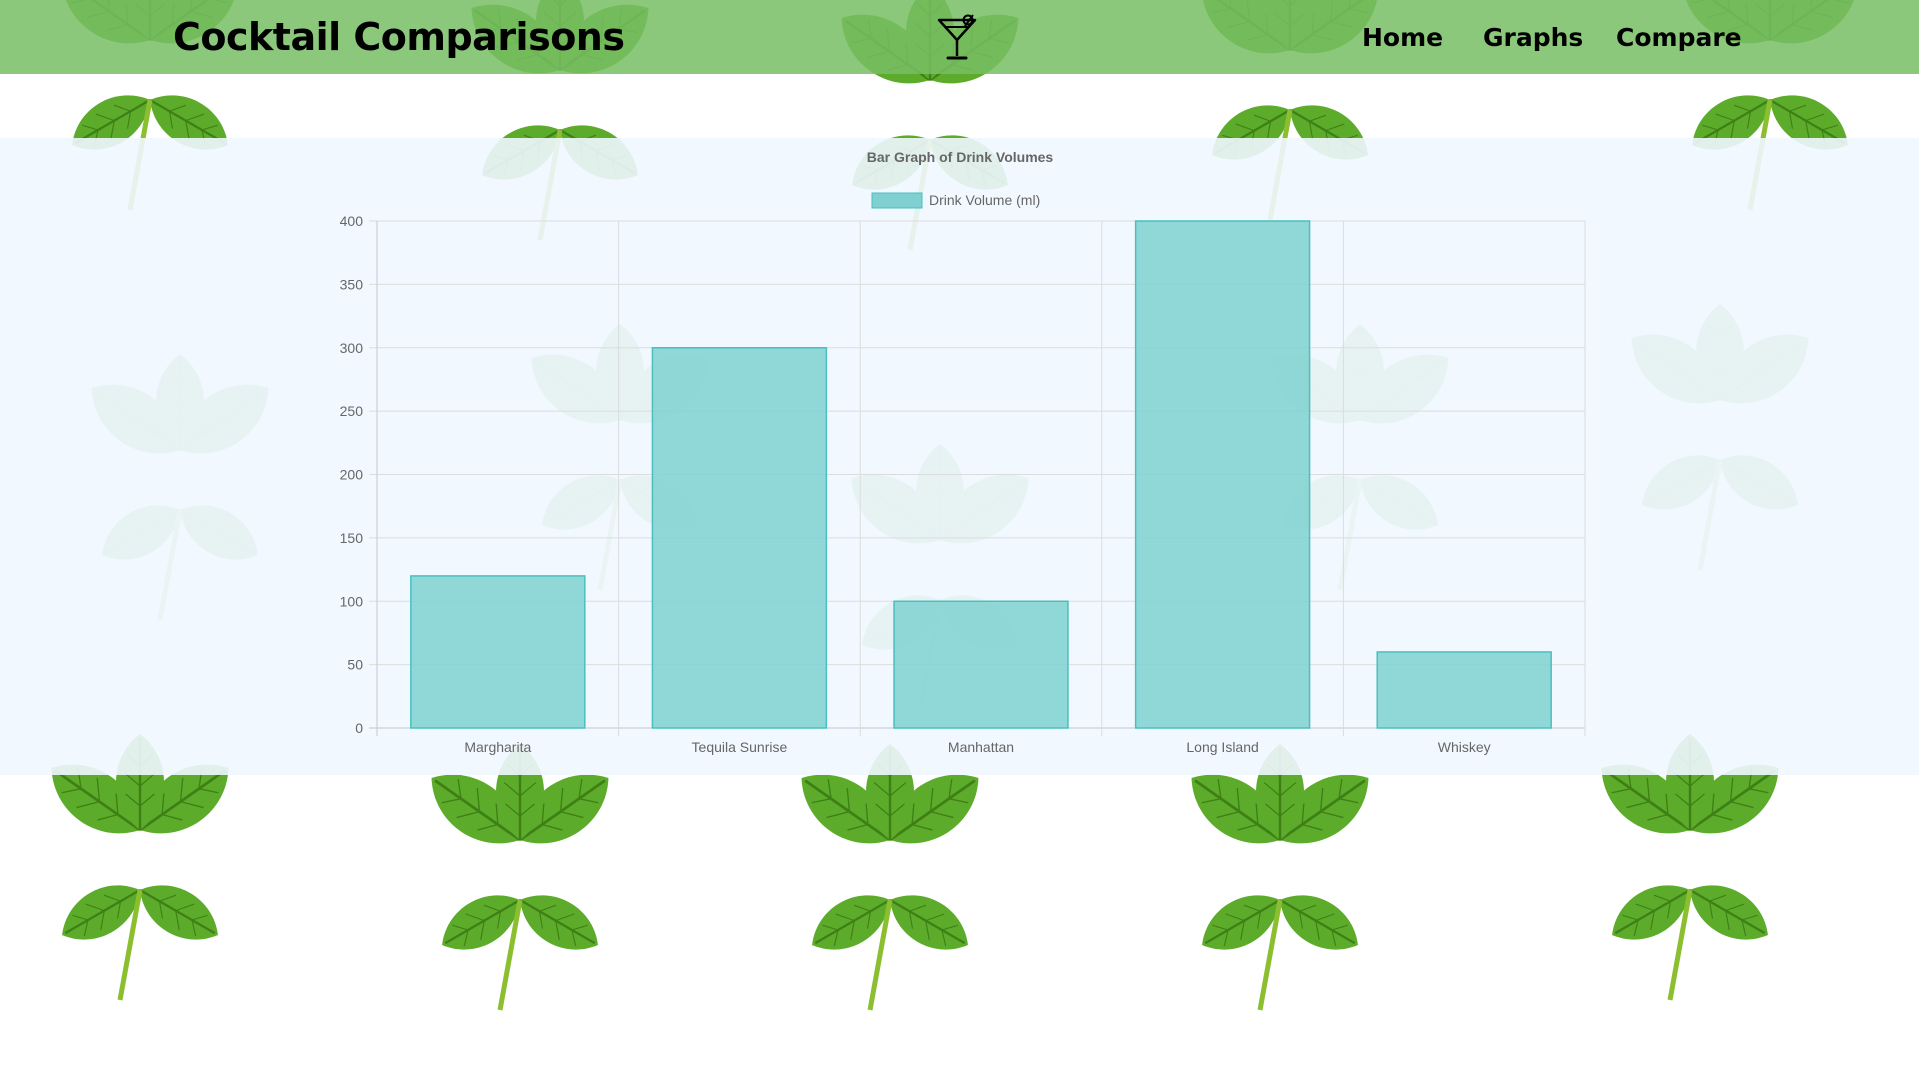 The image size is (1919, 1079). I want to click on nav-compare-link: Compare, so click(1679, 38).